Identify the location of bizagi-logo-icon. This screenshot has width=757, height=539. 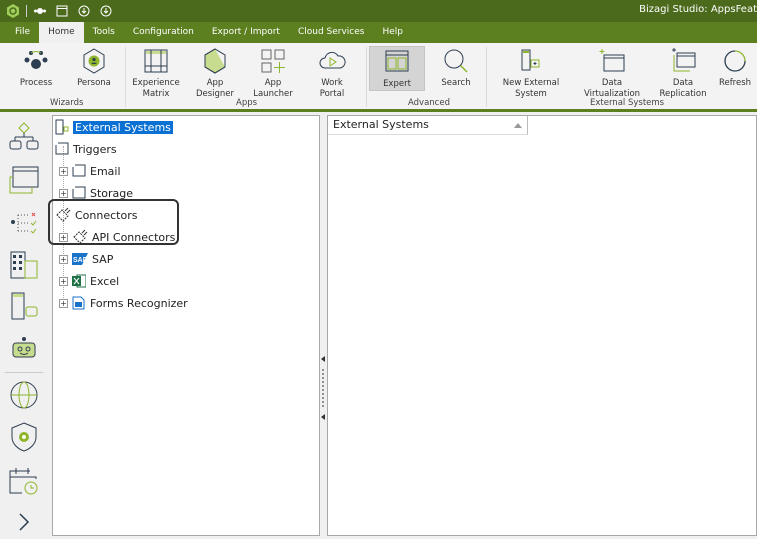
(13, 11).